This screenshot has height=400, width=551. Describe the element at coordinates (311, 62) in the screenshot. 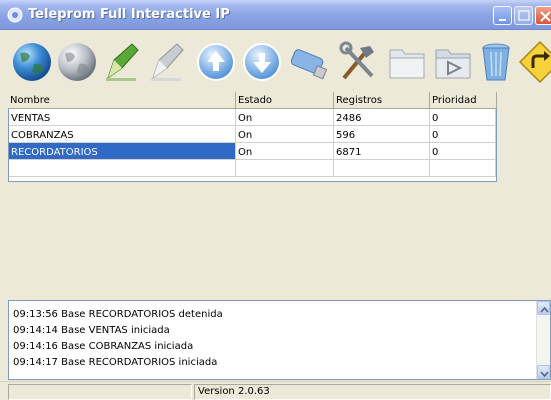

I see `usb-drive-icon` at that location.